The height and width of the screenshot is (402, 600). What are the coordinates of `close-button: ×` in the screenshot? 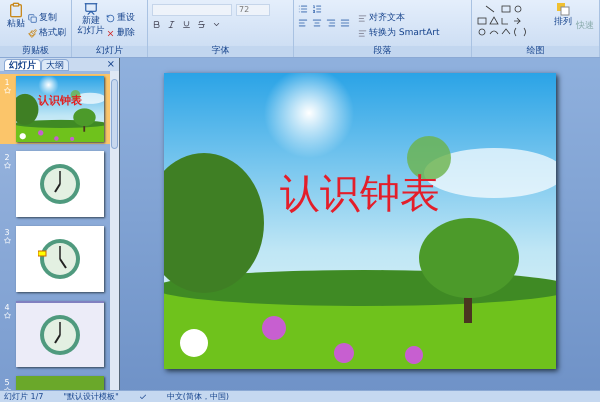 It's located at (110, 65).